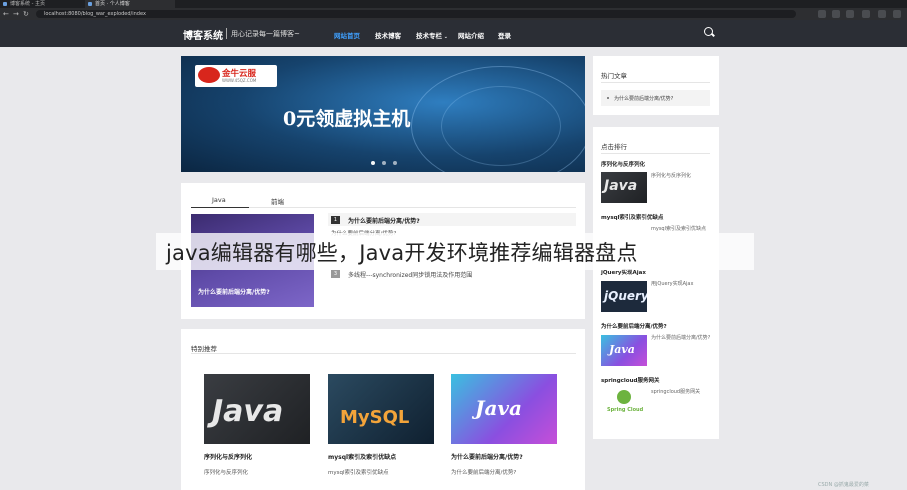  I want to click on rank-item-title: 为什么要前后端分离/优势?, so click(634, 326).